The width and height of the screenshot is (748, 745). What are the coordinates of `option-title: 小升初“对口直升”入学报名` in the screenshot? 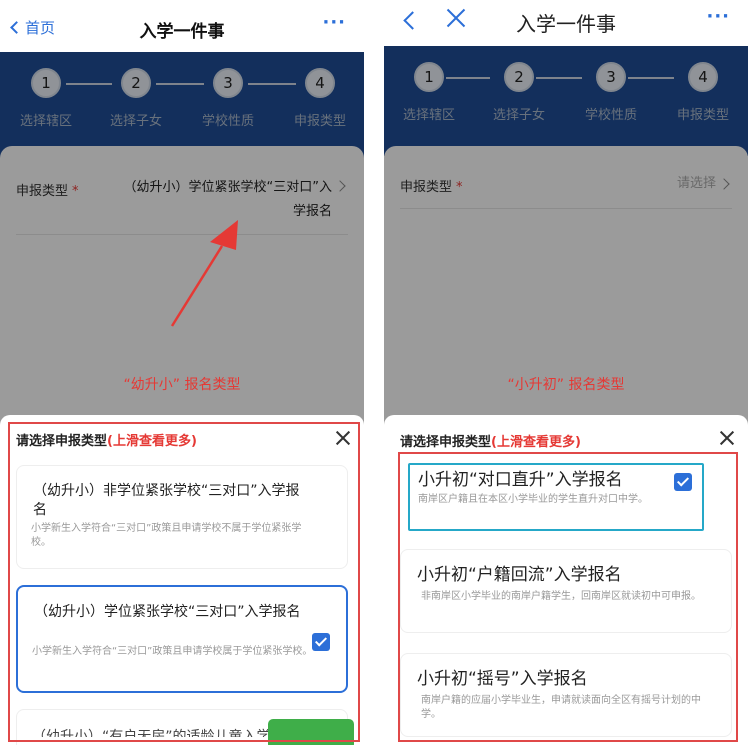 It's located at (520, 480).